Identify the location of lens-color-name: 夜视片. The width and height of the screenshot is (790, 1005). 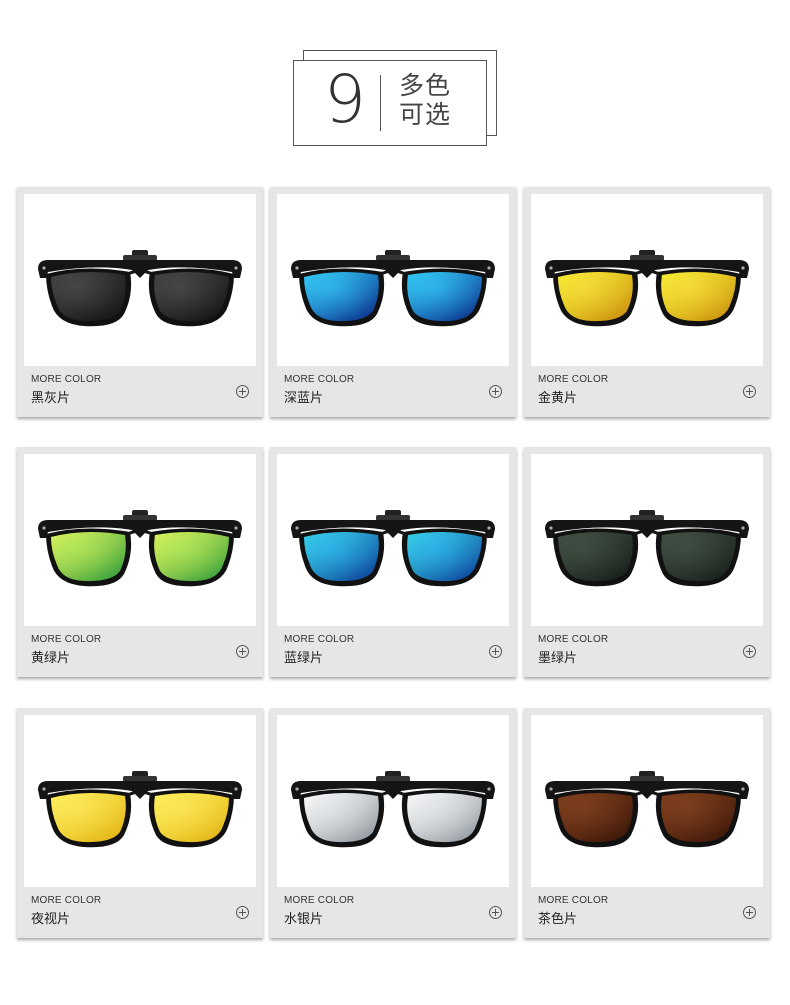
(51, 919).